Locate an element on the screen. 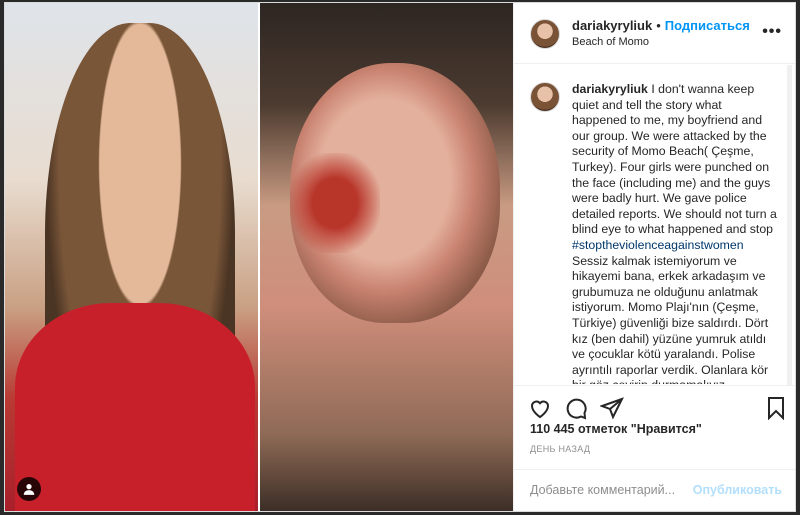 Image resolution: width=800 pixels, height=515 pixels. username-link: dariakyryliuk is located at coordinates (612, 25).